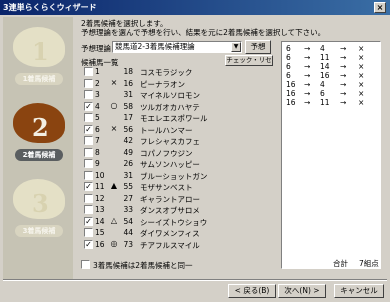 Image resolution: width=390 pixels, height=302 pixels. I want to click on candidate-row: 15 44 ダイワメンフィス, so click(176, 232).